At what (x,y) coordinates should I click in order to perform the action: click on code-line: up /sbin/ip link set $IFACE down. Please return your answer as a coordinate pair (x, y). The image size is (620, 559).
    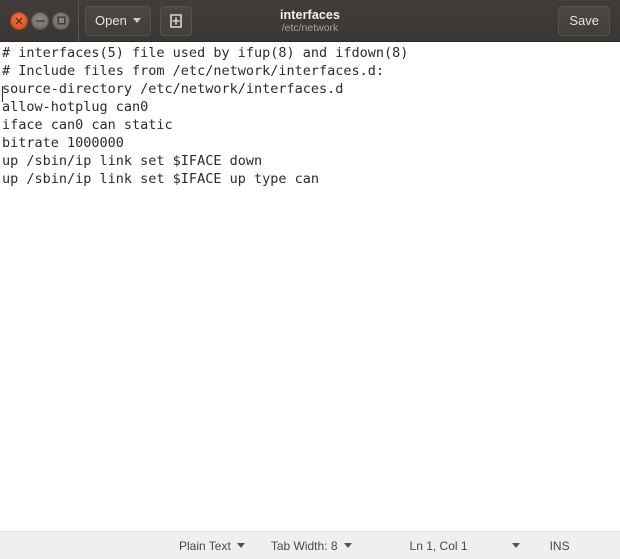
    Looking at the image, I should click on (132, 161).